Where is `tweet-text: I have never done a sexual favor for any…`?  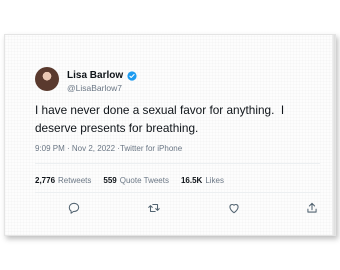
tweet-text: I have never done a sexual favor for any… is located at coordinates (161, 119).